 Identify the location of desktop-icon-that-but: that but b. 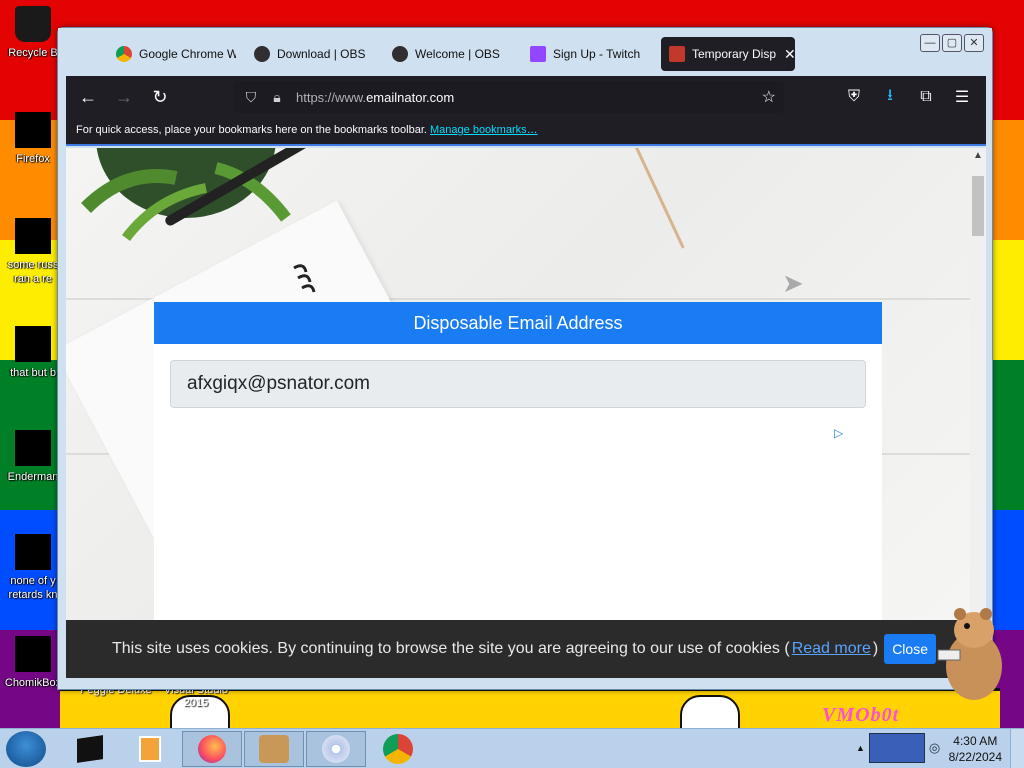
(33, 353).